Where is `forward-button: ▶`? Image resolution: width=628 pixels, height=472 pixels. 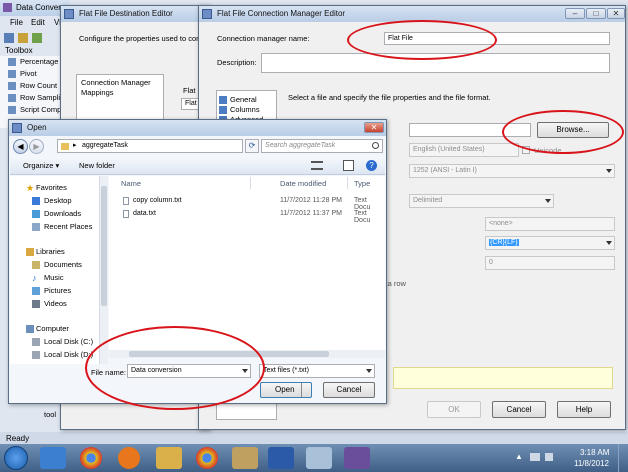
forward-button: ▶ is located at coordinates (36, 146).